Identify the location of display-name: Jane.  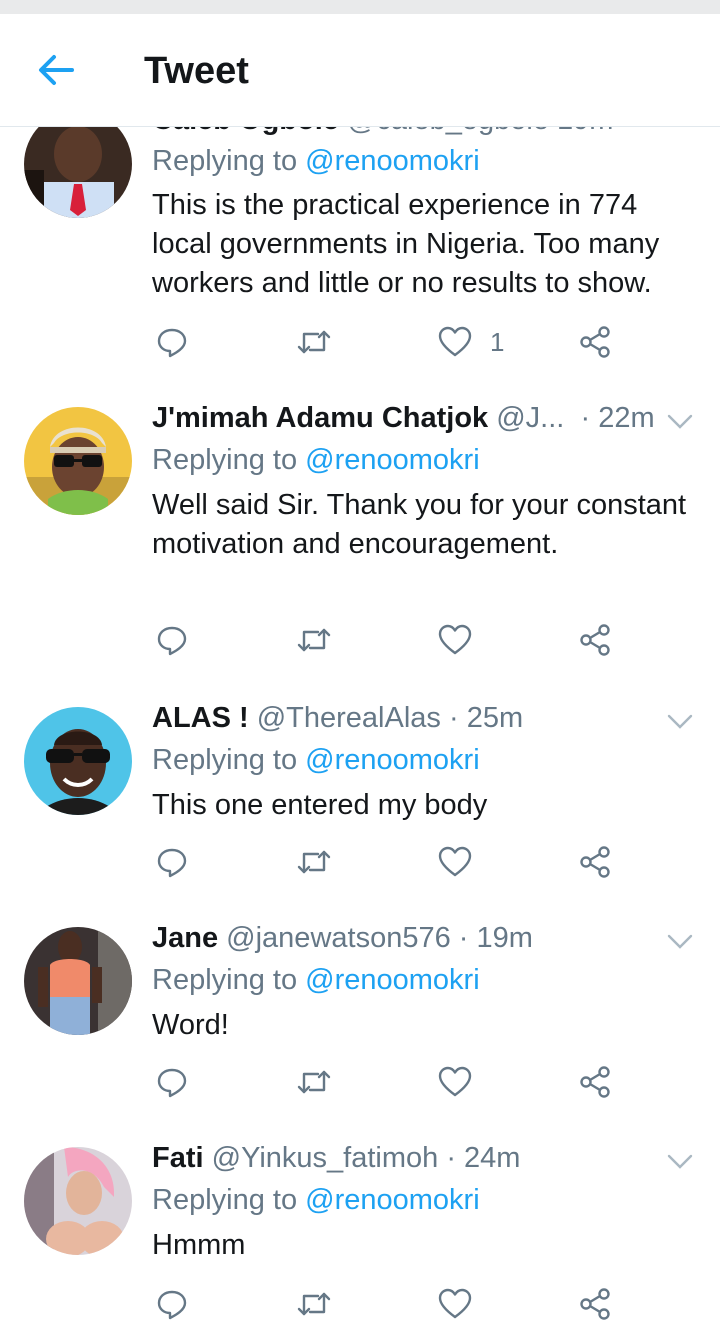
(185, 938).